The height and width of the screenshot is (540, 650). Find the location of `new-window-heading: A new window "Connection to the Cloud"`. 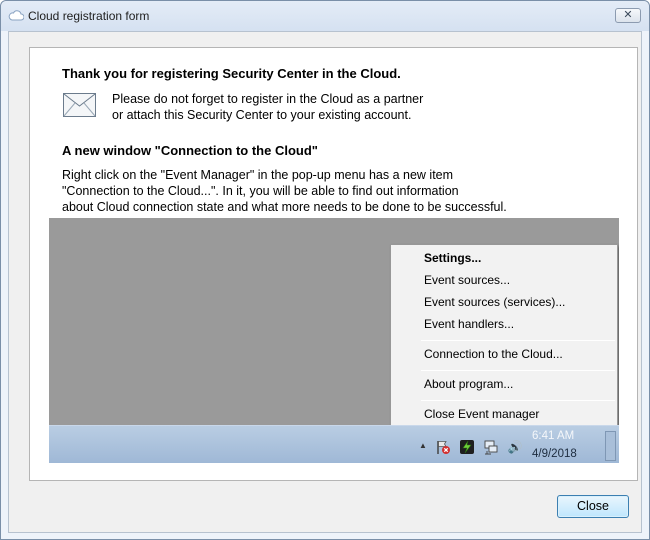

new-window-heading: A new window "Connection to the Cloud" is located at coordinates (190, 150).